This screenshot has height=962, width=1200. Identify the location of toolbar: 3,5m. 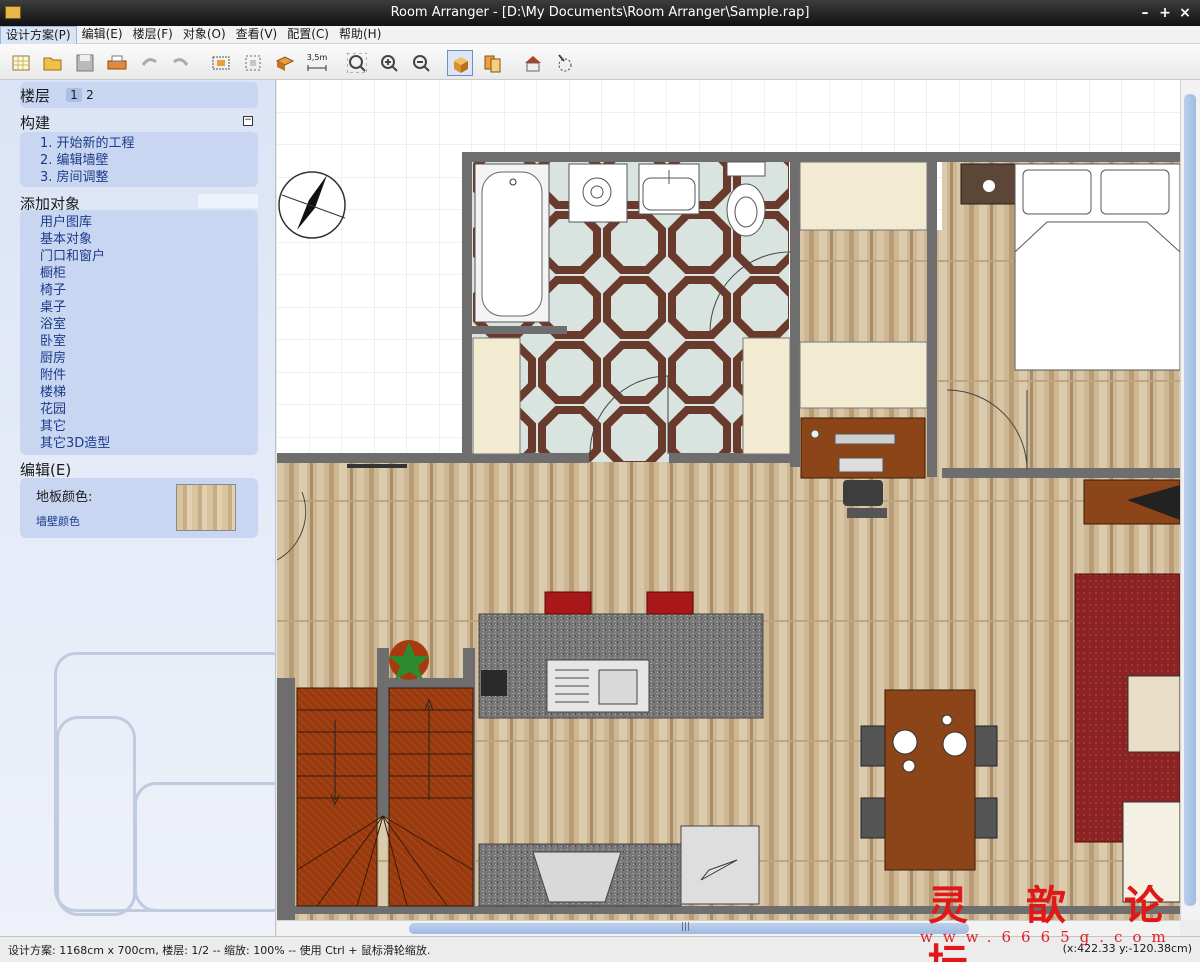
(600, 62).